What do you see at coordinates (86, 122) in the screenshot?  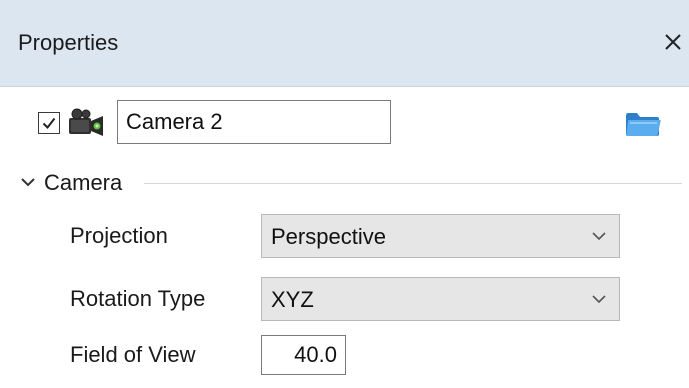 I see `camera-icon` at bounding box center [86, 122].